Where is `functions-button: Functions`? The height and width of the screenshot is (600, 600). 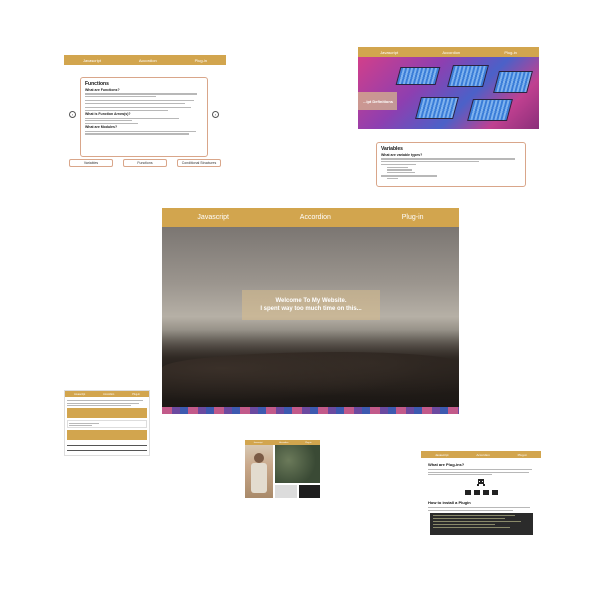
functions-button: Functions is located at coordinates (145, 163).